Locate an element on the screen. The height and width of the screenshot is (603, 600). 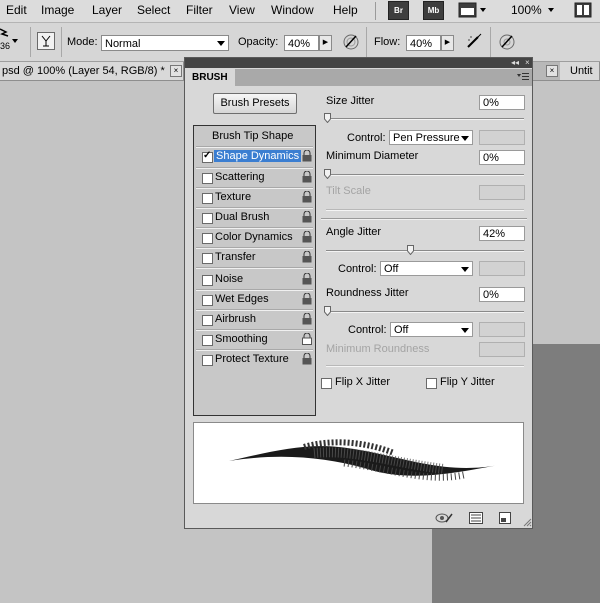
size-control-select: Pen Pressure is located at coordinates (431, 137).